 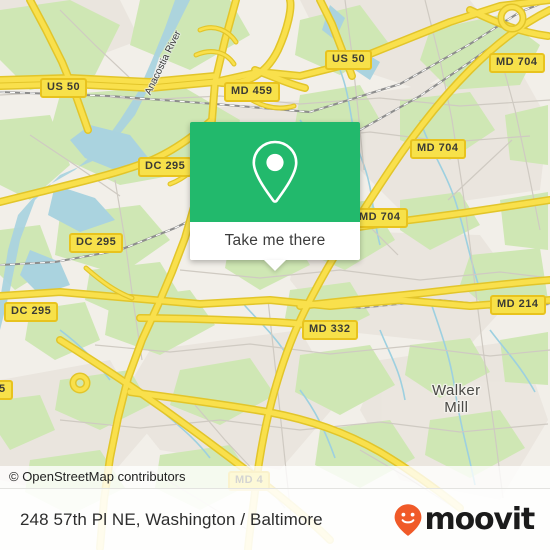 What do you see at coordinates (330, 330) in the screenshot?
I see `road-shield: MD 332` at bounding box center [330, 330].